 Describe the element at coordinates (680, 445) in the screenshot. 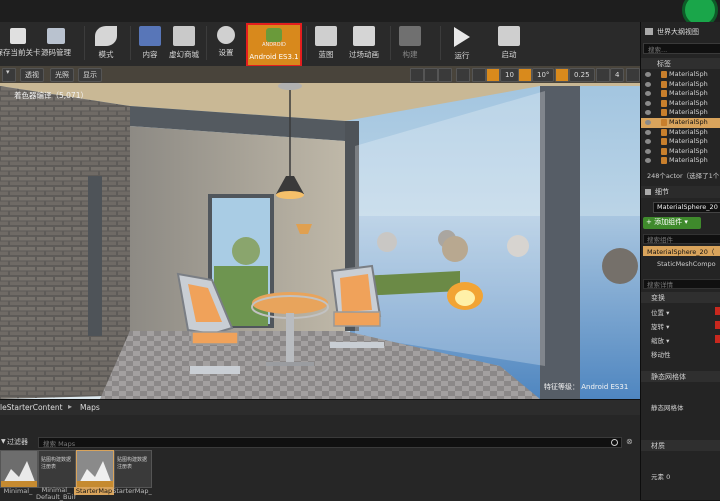

I see `materials-section-header: 材质` at that location.